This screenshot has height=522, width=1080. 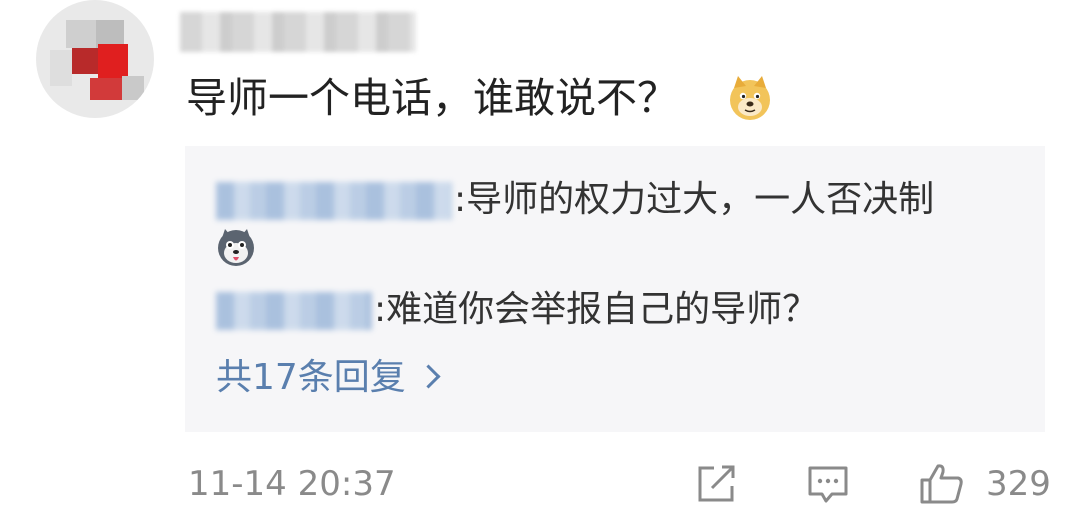 I want to click on more-replies-link: 共17条回复, so click(x=328, y=378).